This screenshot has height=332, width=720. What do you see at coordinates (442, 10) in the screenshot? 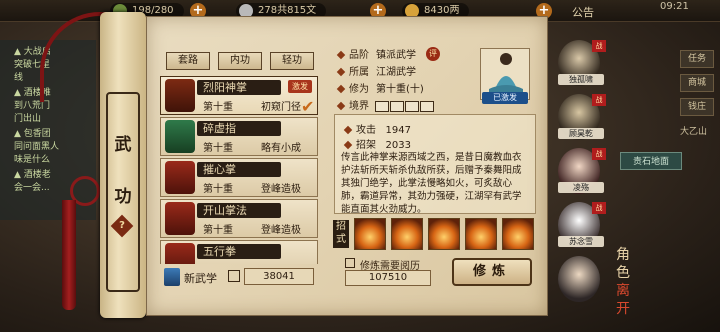
I see `gold-value: 8430两` at bounding box center [442, 10].